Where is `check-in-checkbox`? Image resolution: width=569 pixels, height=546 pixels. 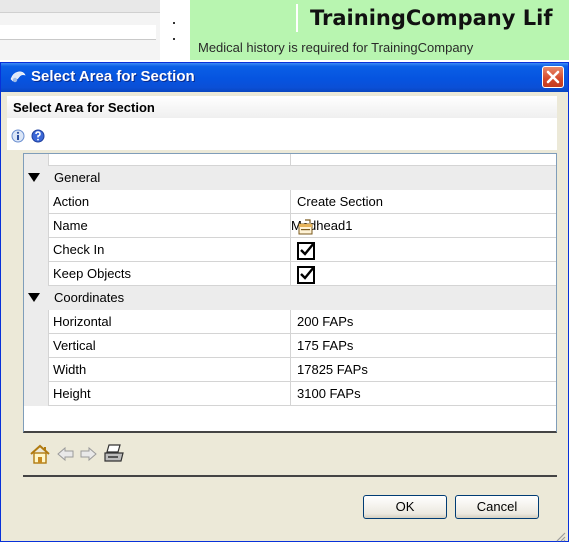 check-in-checkbox is located at coordinates (306, 251).